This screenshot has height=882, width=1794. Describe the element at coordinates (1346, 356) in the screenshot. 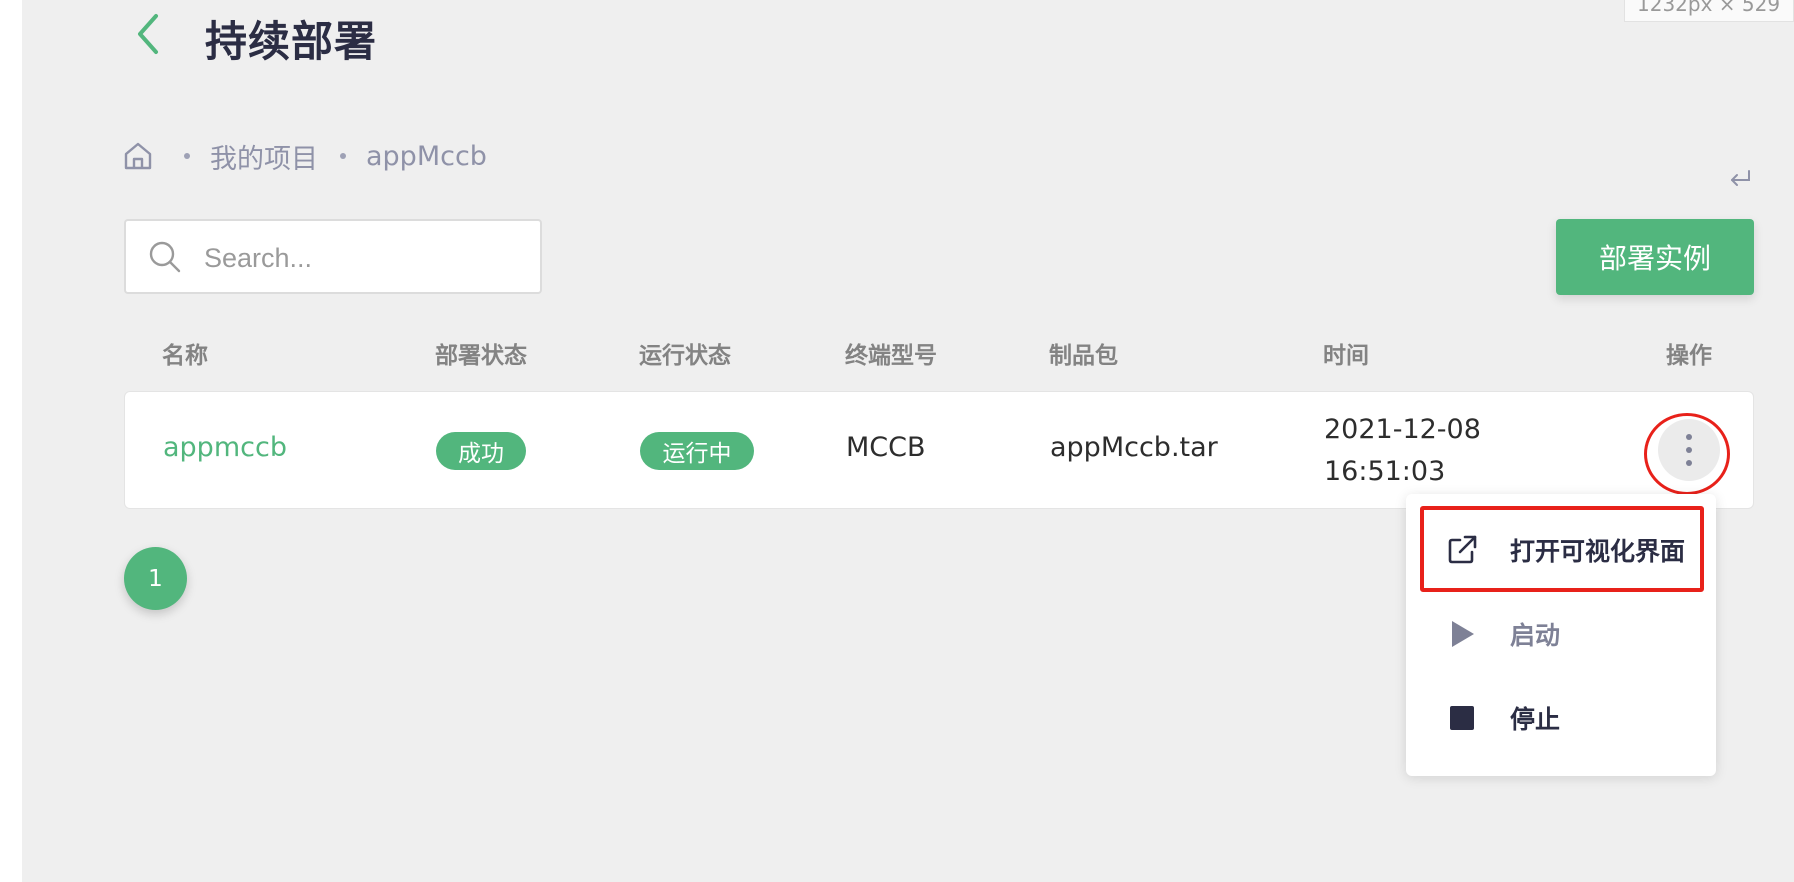

I see `column-header-time: 时间` at that location.